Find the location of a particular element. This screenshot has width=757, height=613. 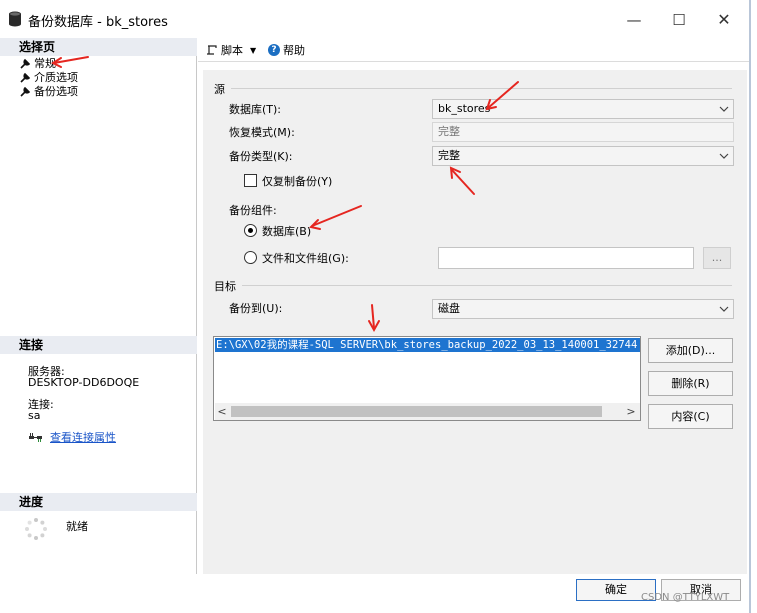

source-group-title: 源 is located at coordinates (222, 89).